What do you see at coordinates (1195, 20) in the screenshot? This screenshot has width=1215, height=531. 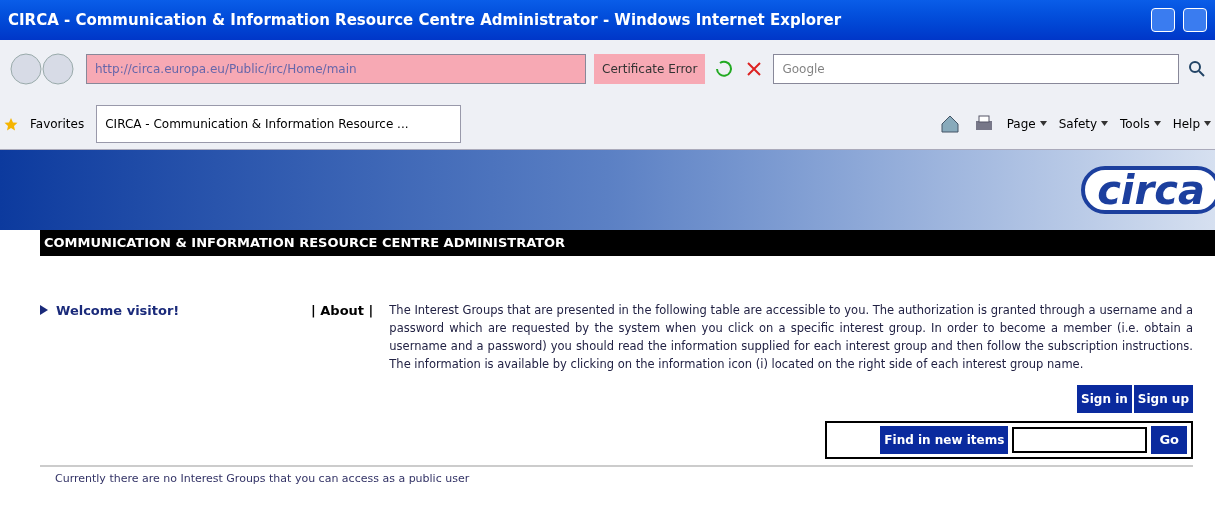 I see `maximize-button` at bounding box center [1195, 20].